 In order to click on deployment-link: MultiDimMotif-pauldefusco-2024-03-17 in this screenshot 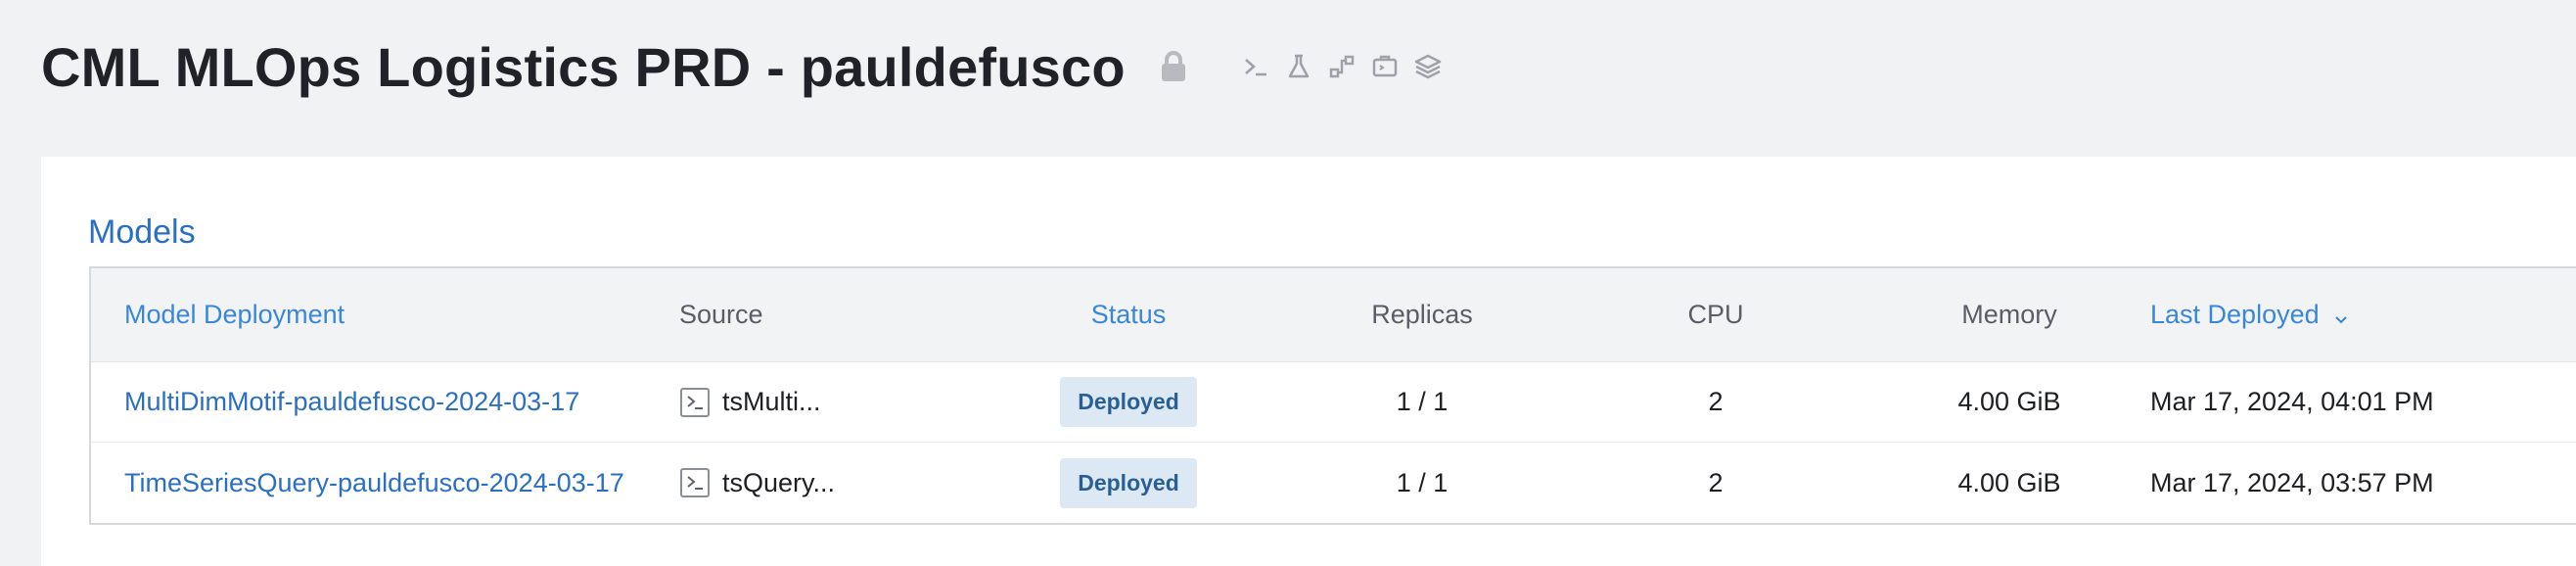, I will do `click(351, 402)`.